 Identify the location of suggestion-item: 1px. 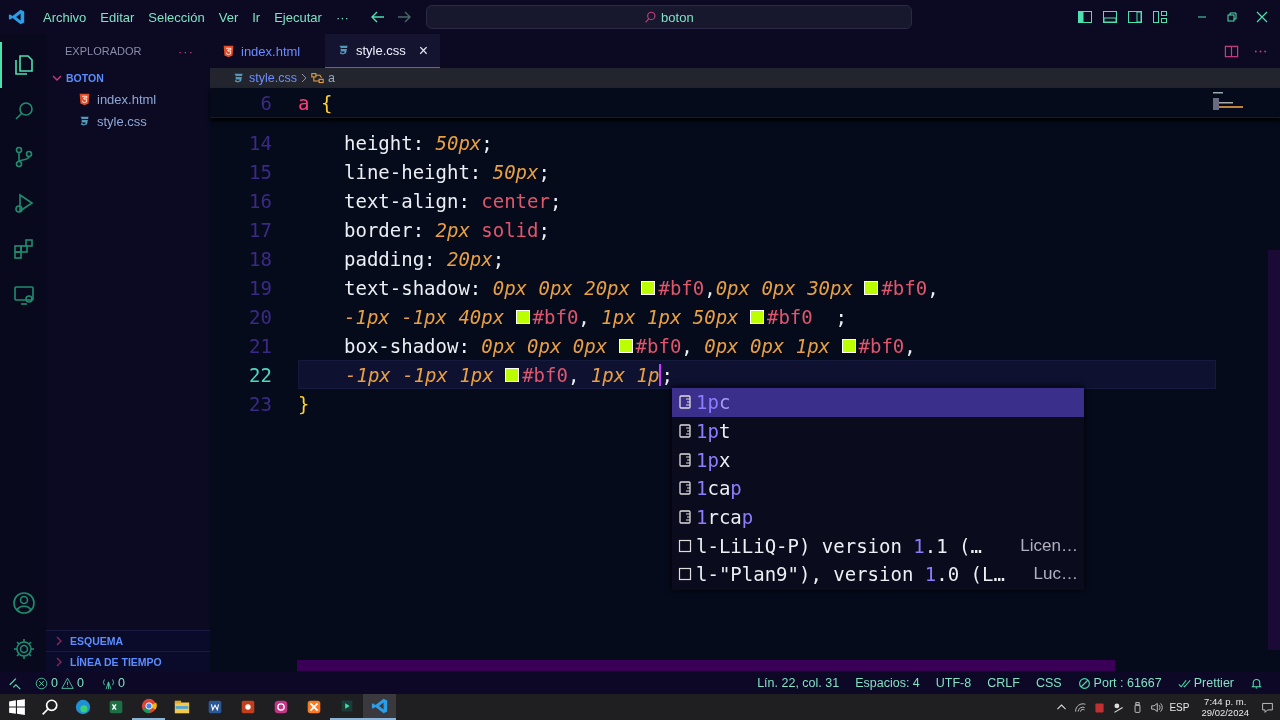
(878, 460).